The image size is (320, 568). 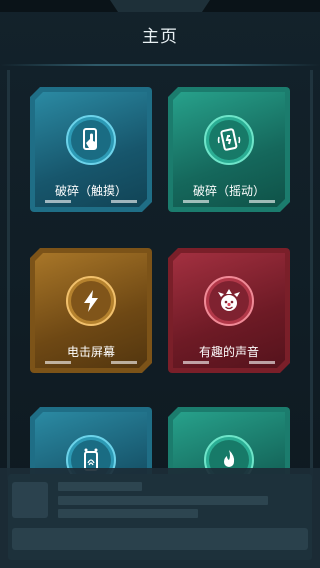 I want to click on clown-icon, so click(x=229, y=301).